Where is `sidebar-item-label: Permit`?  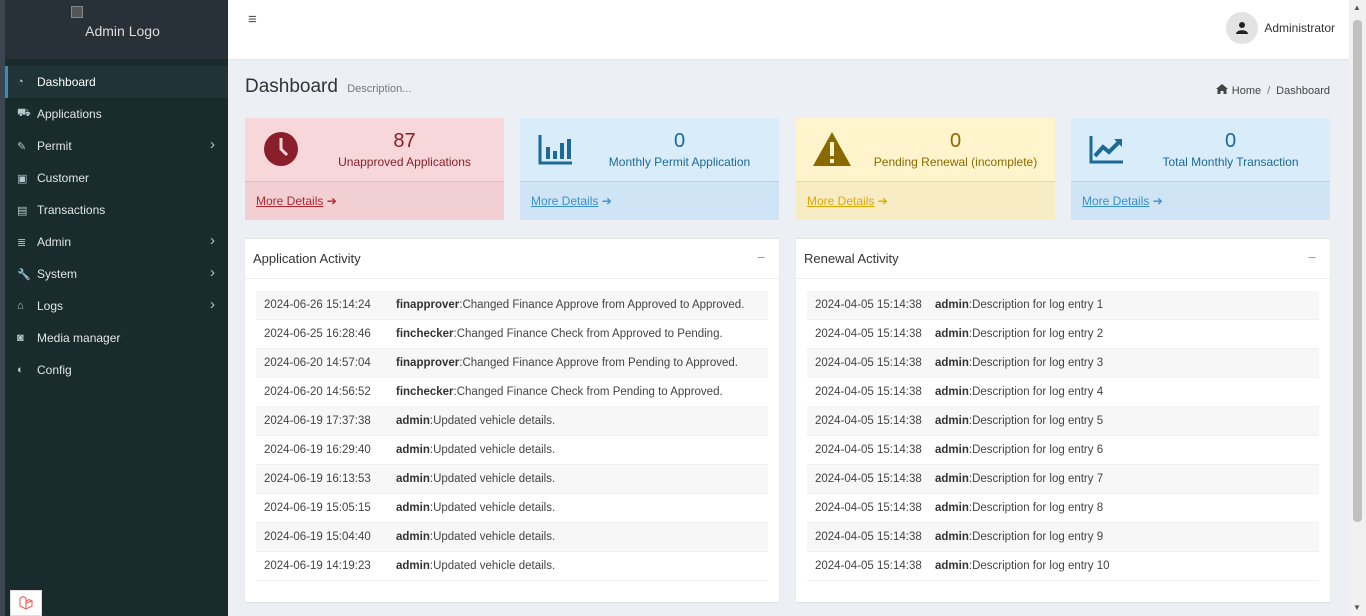
sidebar-item-label: Permit is located at coordinates (54, 146).